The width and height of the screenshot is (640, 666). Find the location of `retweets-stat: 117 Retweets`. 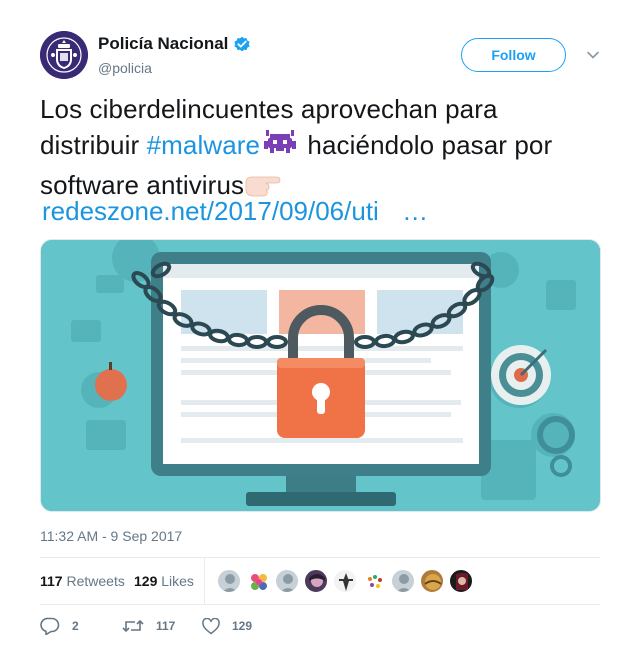

retweets-stat: 117 Retweets is located at coordinates (82, 581).